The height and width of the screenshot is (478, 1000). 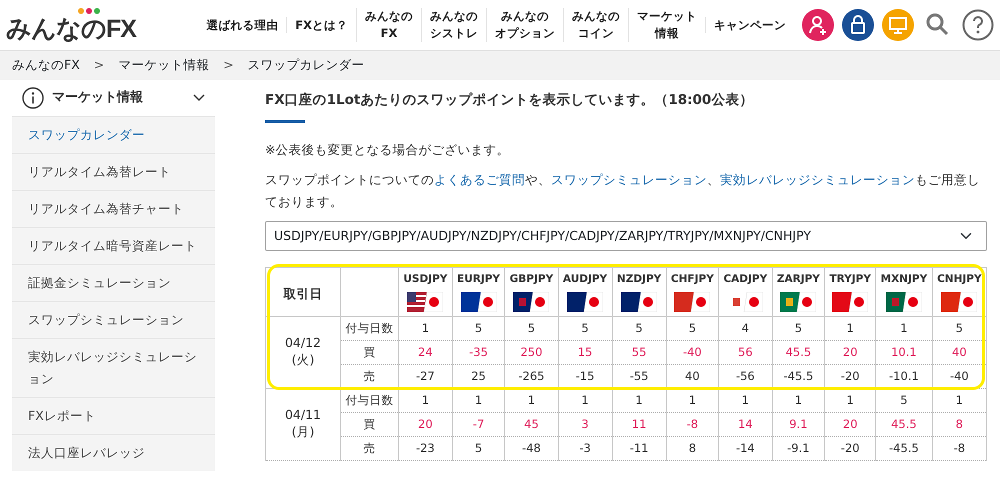 I want to click on sidebar-item: リアルタイム暗号資産レート, so click(x=113, y=245).